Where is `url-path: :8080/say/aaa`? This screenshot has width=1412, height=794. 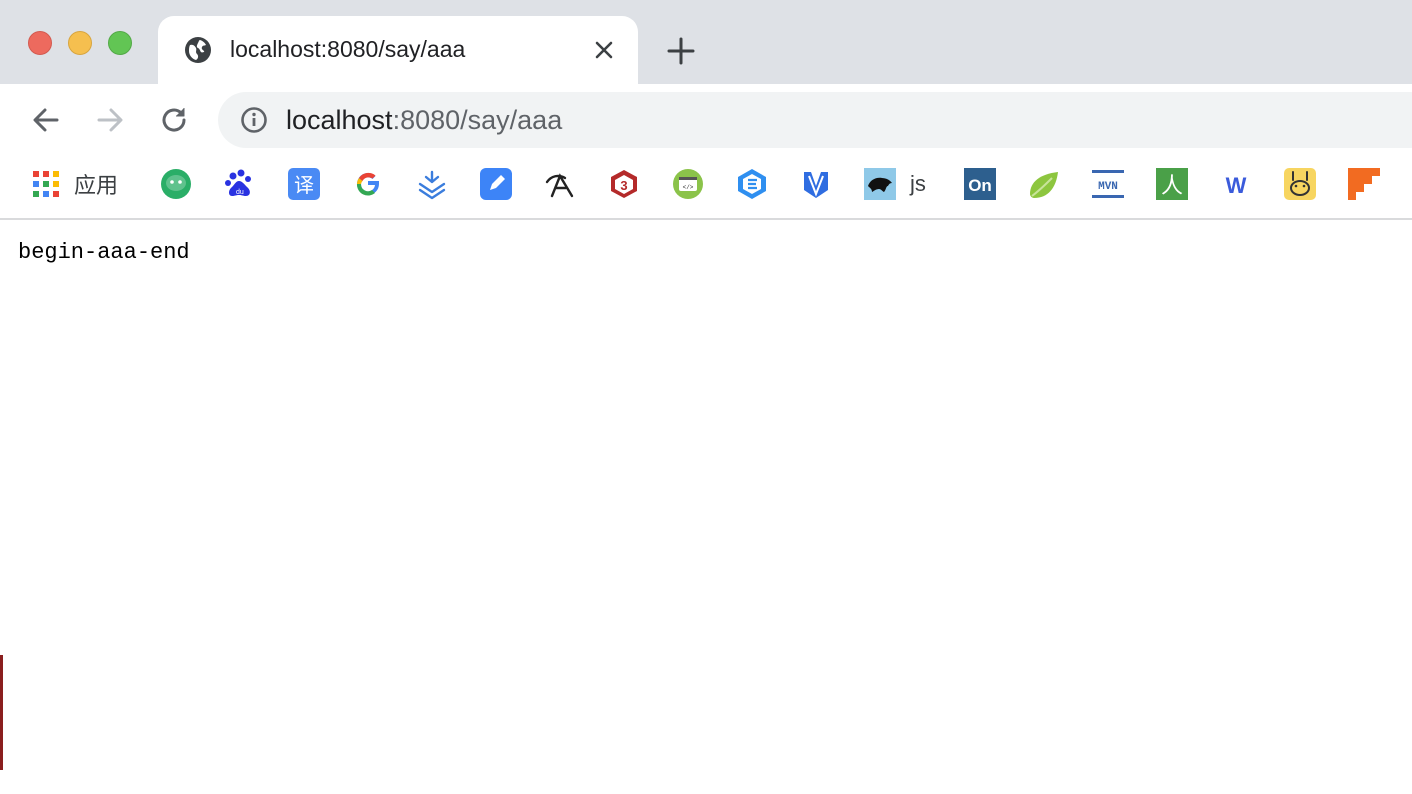
url-path: :8080/say/aaa is located at coordinates (477, 120).